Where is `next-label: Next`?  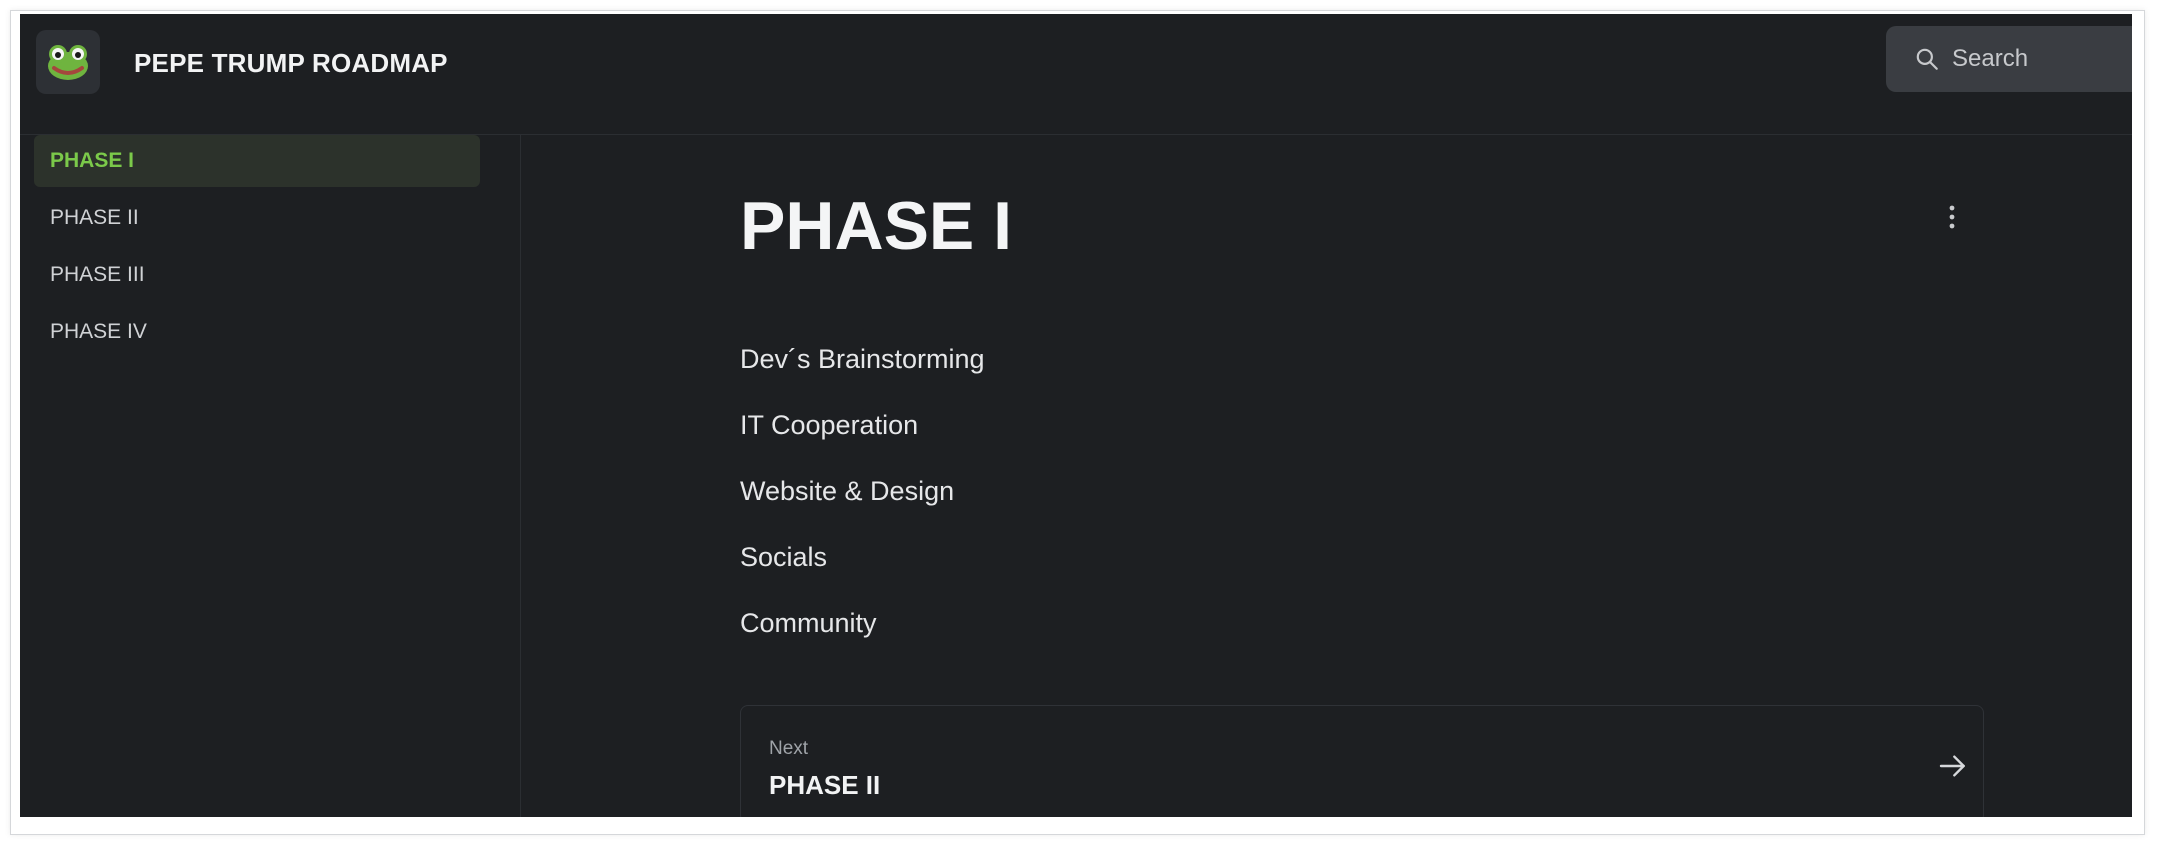 next-label: Next is located at coordinates (789, 748).